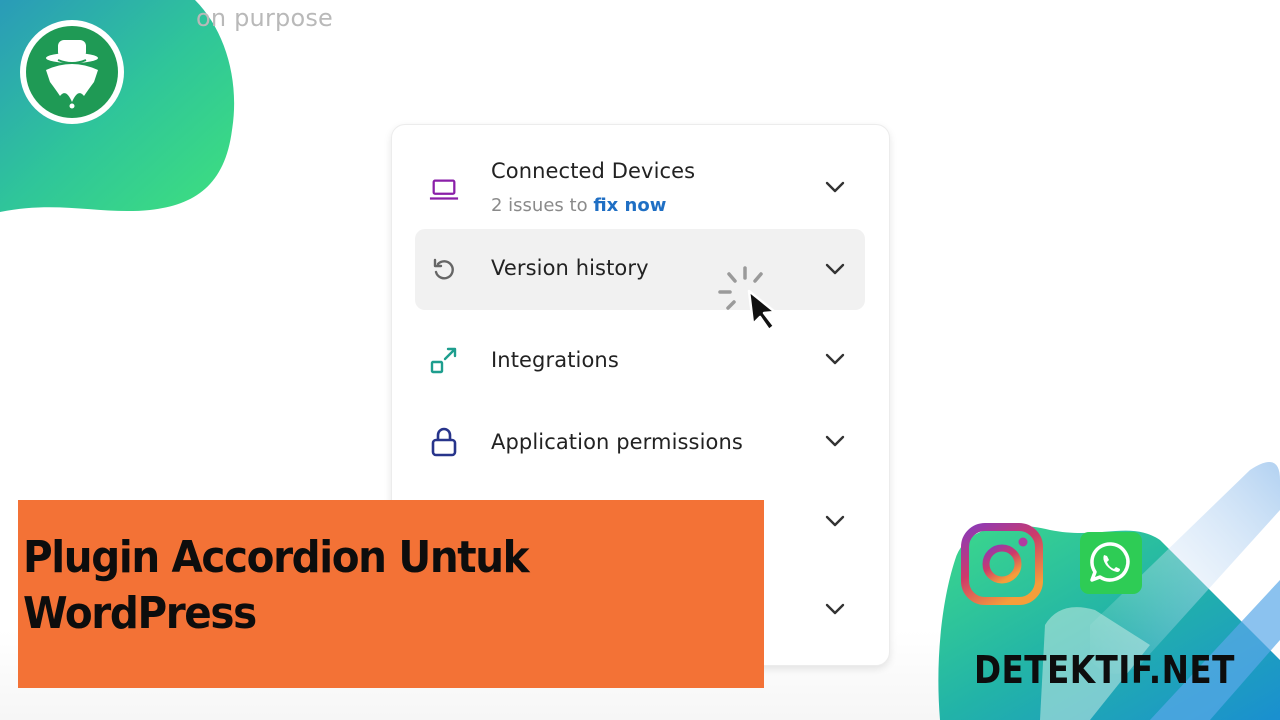  What do you see at coordinates (444, 442) in the screenshot?
I see `lock-icon` at bounding box center [444, 442].